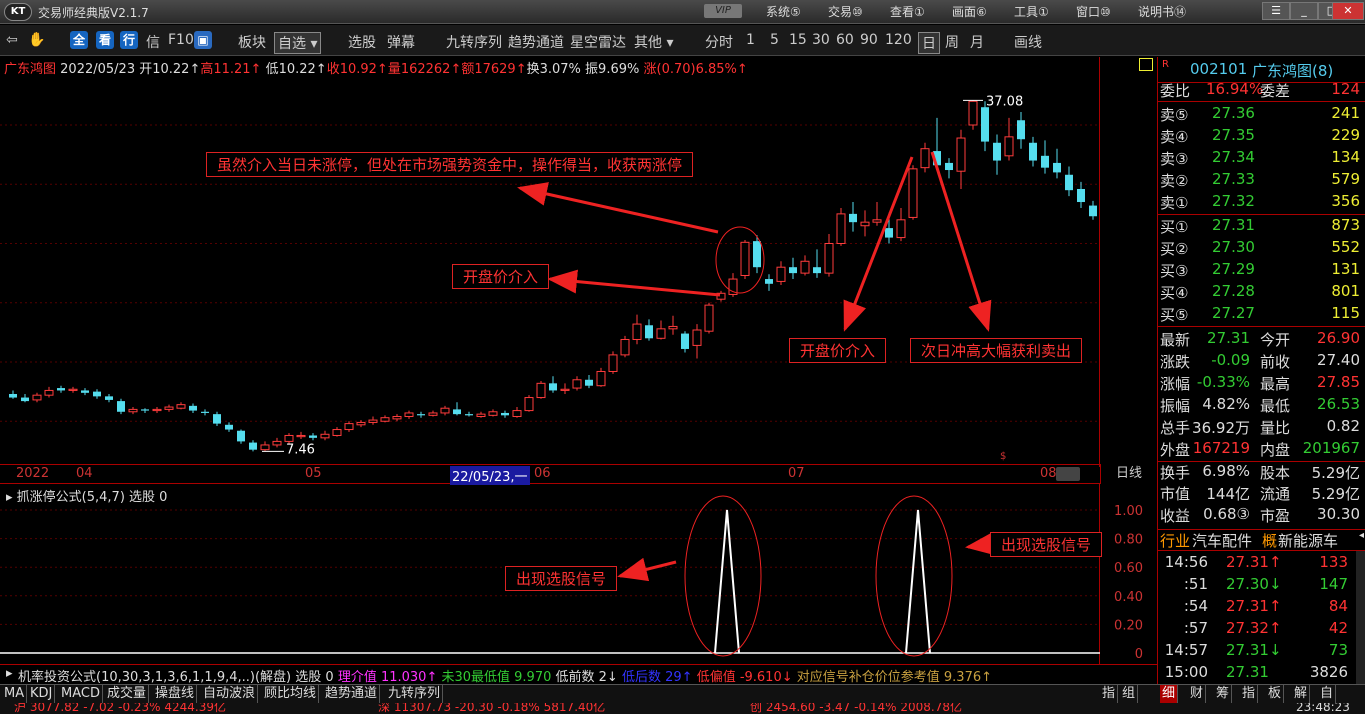 The width and height of the screenshot is (1365, 714). I want to click on tb-select: 选股, so click(362, 42).